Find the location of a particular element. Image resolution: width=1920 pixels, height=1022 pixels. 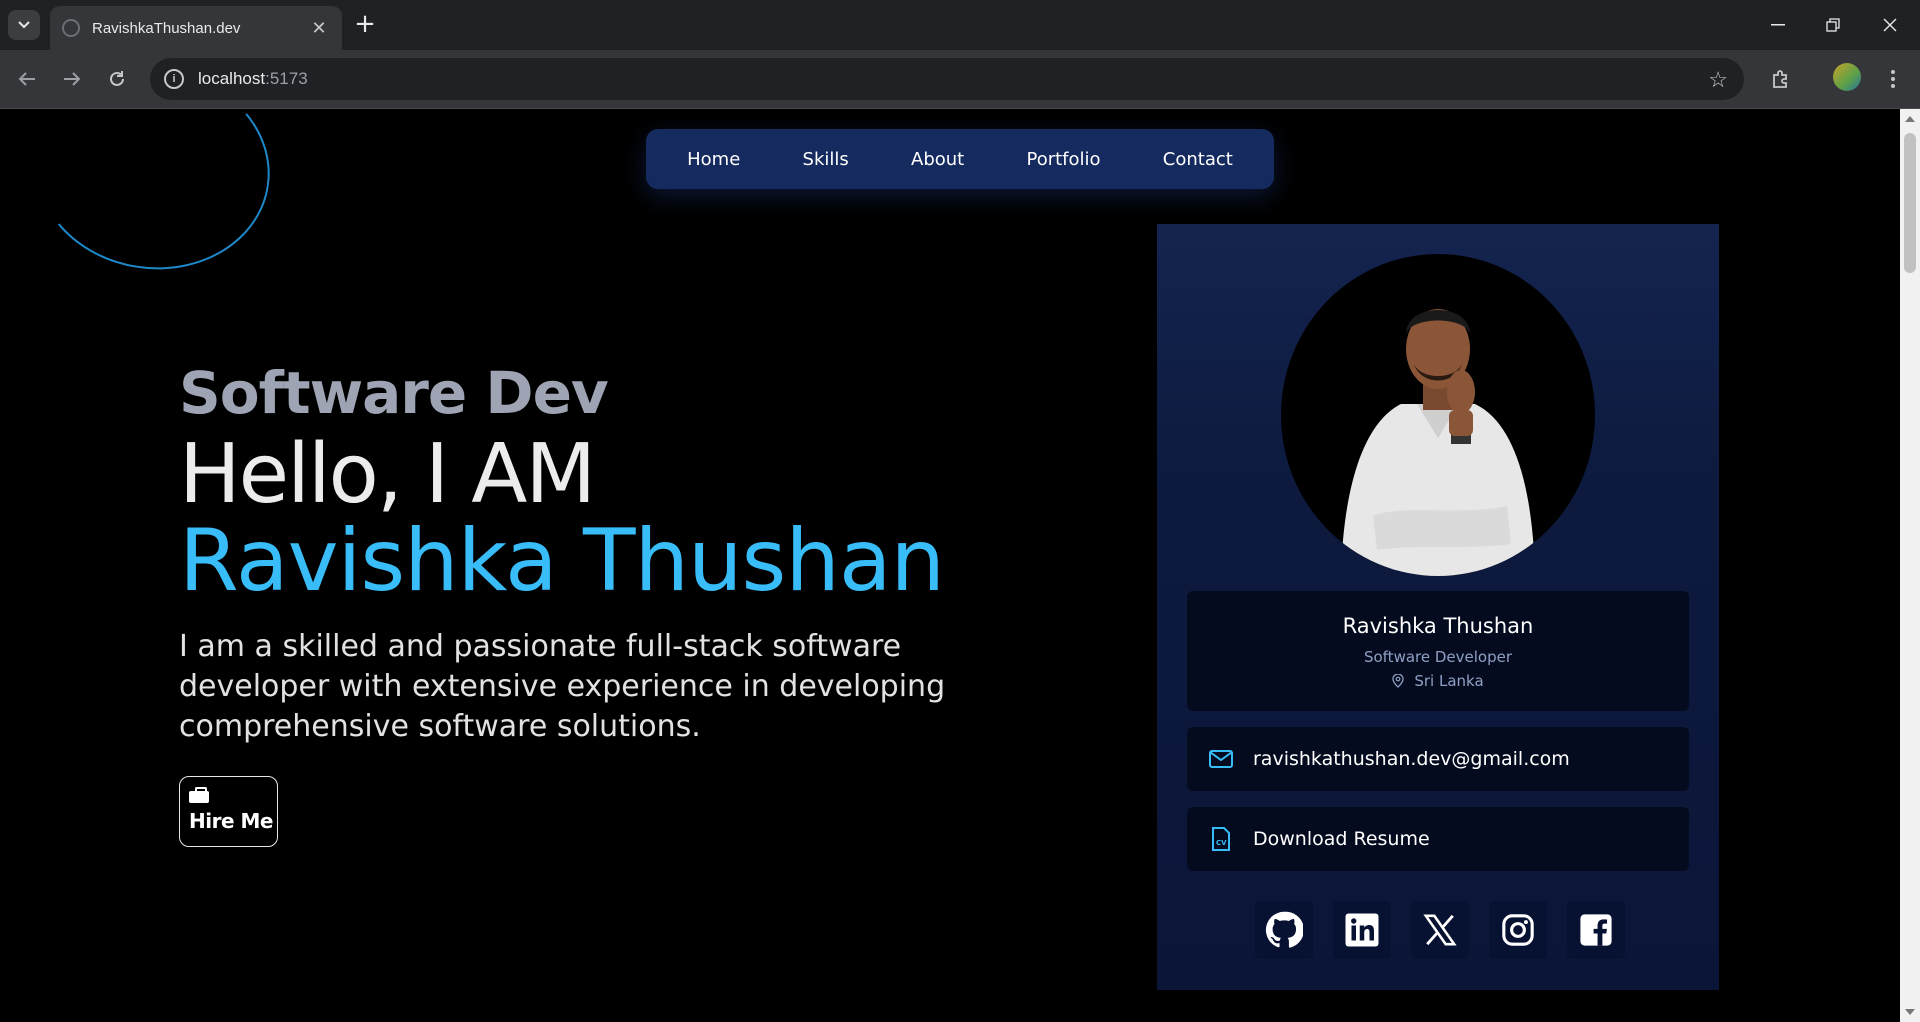

instagram-icon is located at coordinates (1518, 930).